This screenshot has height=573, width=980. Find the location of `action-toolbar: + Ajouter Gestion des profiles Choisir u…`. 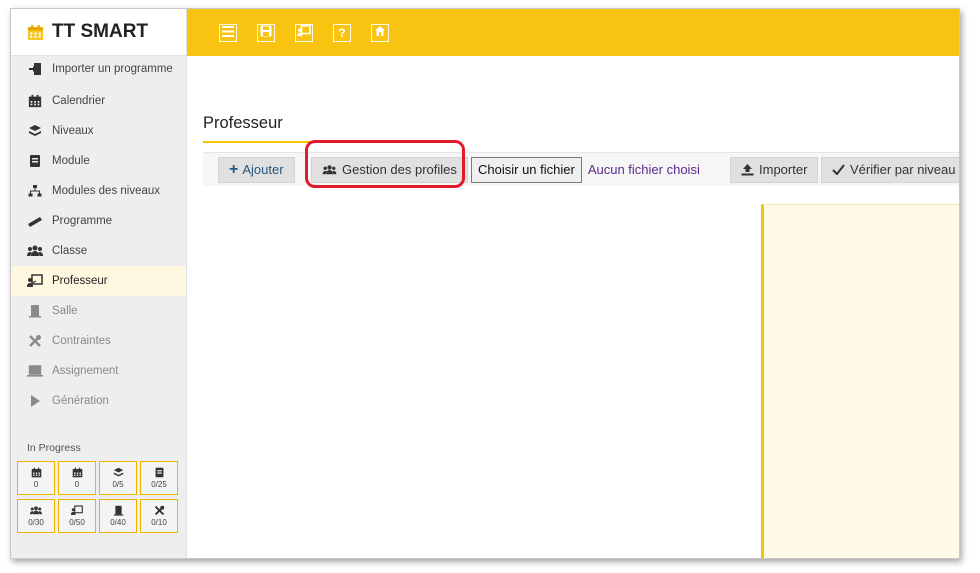

action-toolbar: + Ajouter Gestion des profiles Choisir u… is located at coordinates (581, 169).